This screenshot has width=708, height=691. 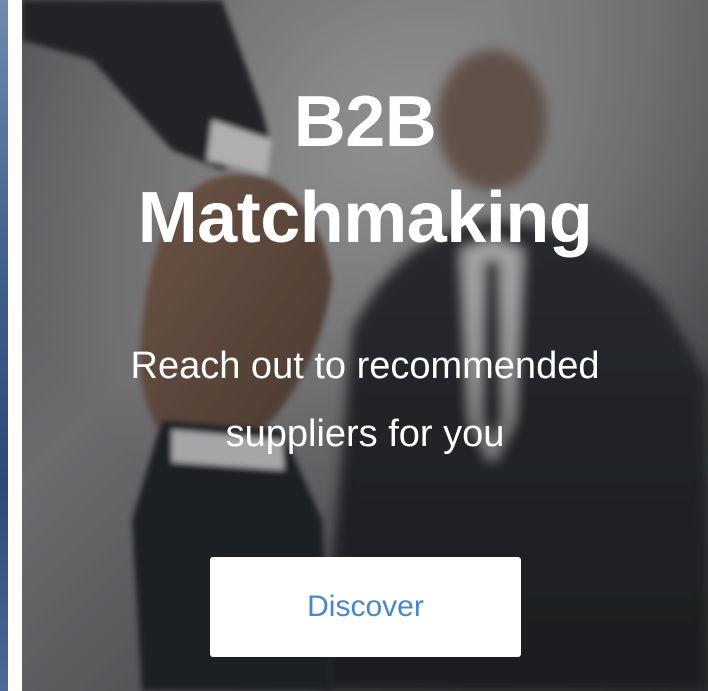 I want to click on discover-button: Discover, so click(x=365, y=607).